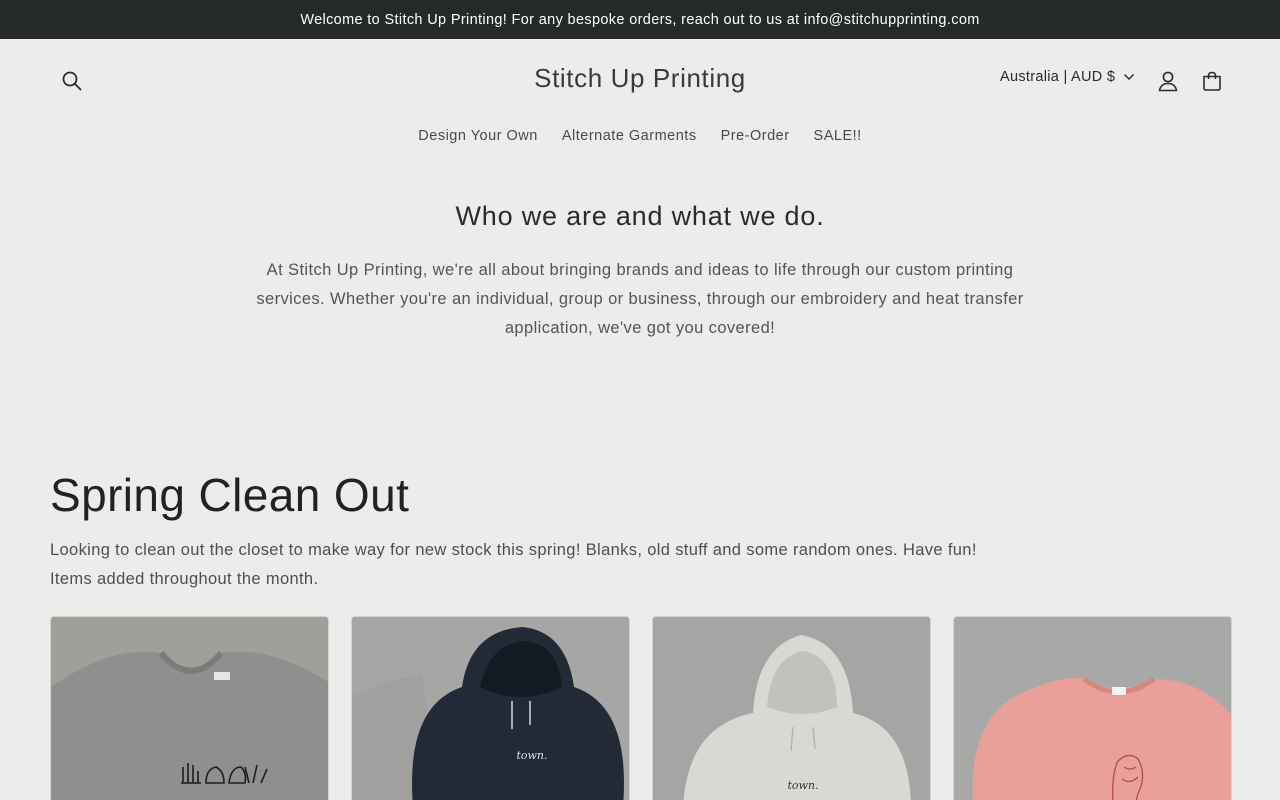  I want to click on nav-item-sale: SALE!!, so click(838, 143).